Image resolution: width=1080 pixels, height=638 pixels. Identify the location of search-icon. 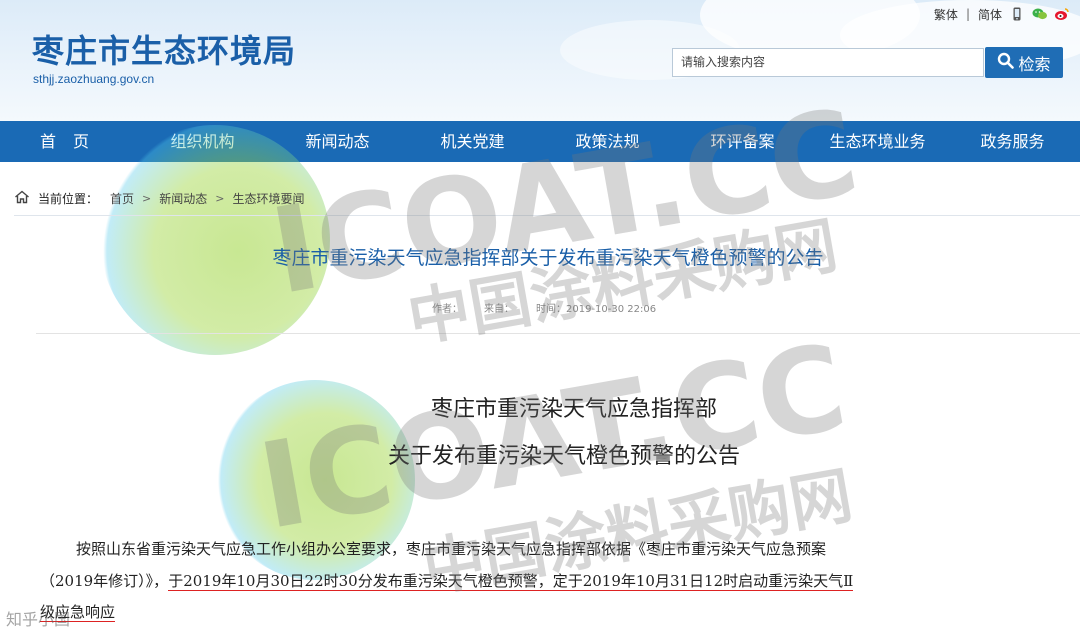
(1006, 62).